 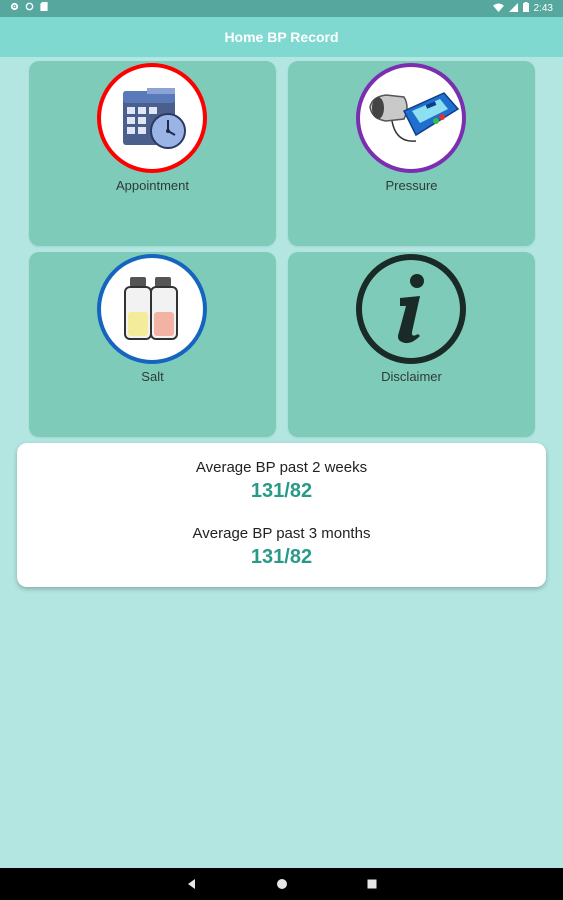 What do you see at coordinates (44, 8) in the screenshot?
I see `sd-card-icon` at bounding box center [44, 8].